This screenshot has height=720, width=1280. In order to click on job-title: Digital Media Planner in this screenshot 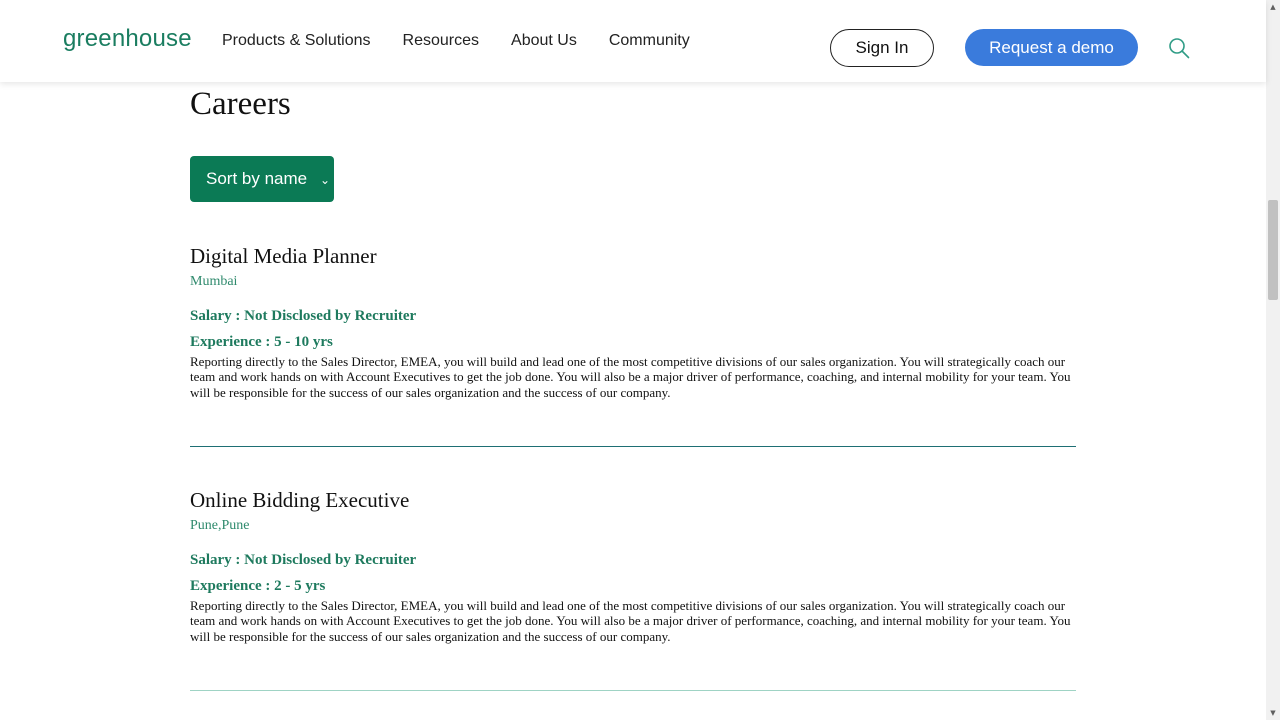, I will do `click(633, 256)`.